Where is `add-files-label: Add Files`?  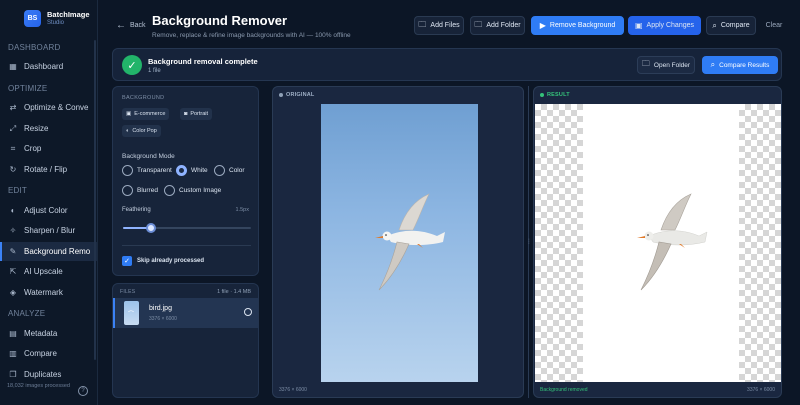
add-files-label: Add Files is located at coordinates (445, 25).